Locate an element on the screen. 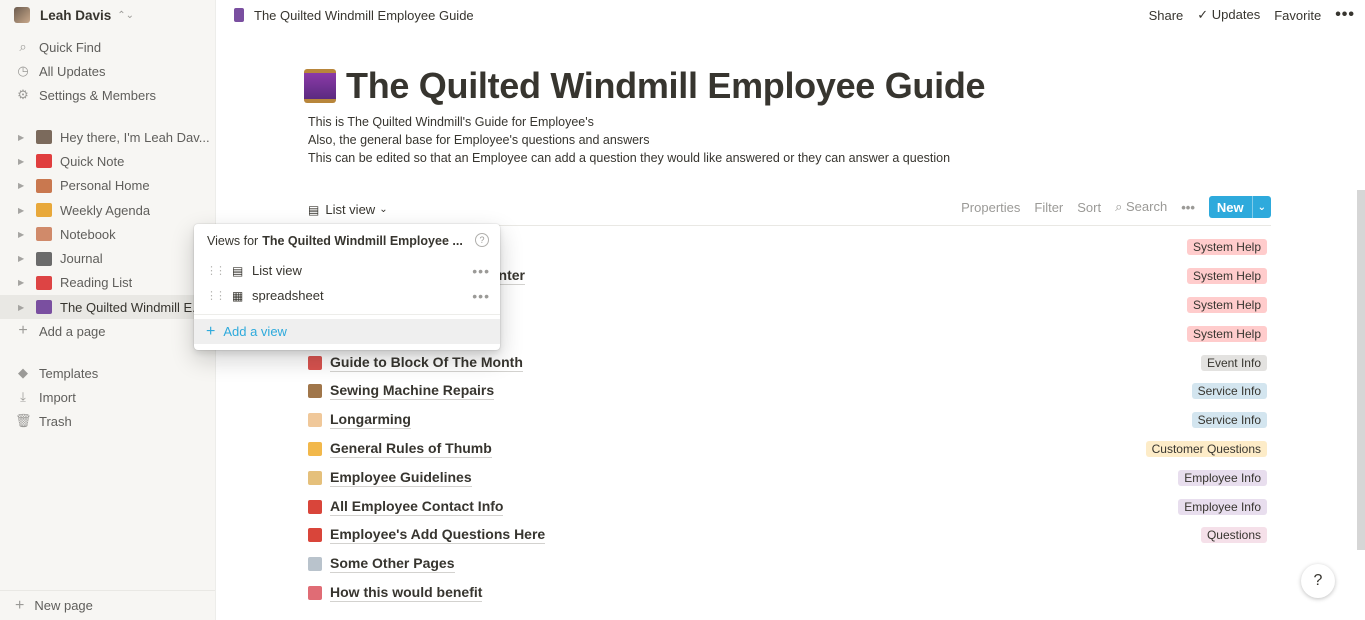 The height and width of the screenshot is (620, 1365). sidebar-tool-item: 🗑︎ Trash is located at coordinates (107, 421).